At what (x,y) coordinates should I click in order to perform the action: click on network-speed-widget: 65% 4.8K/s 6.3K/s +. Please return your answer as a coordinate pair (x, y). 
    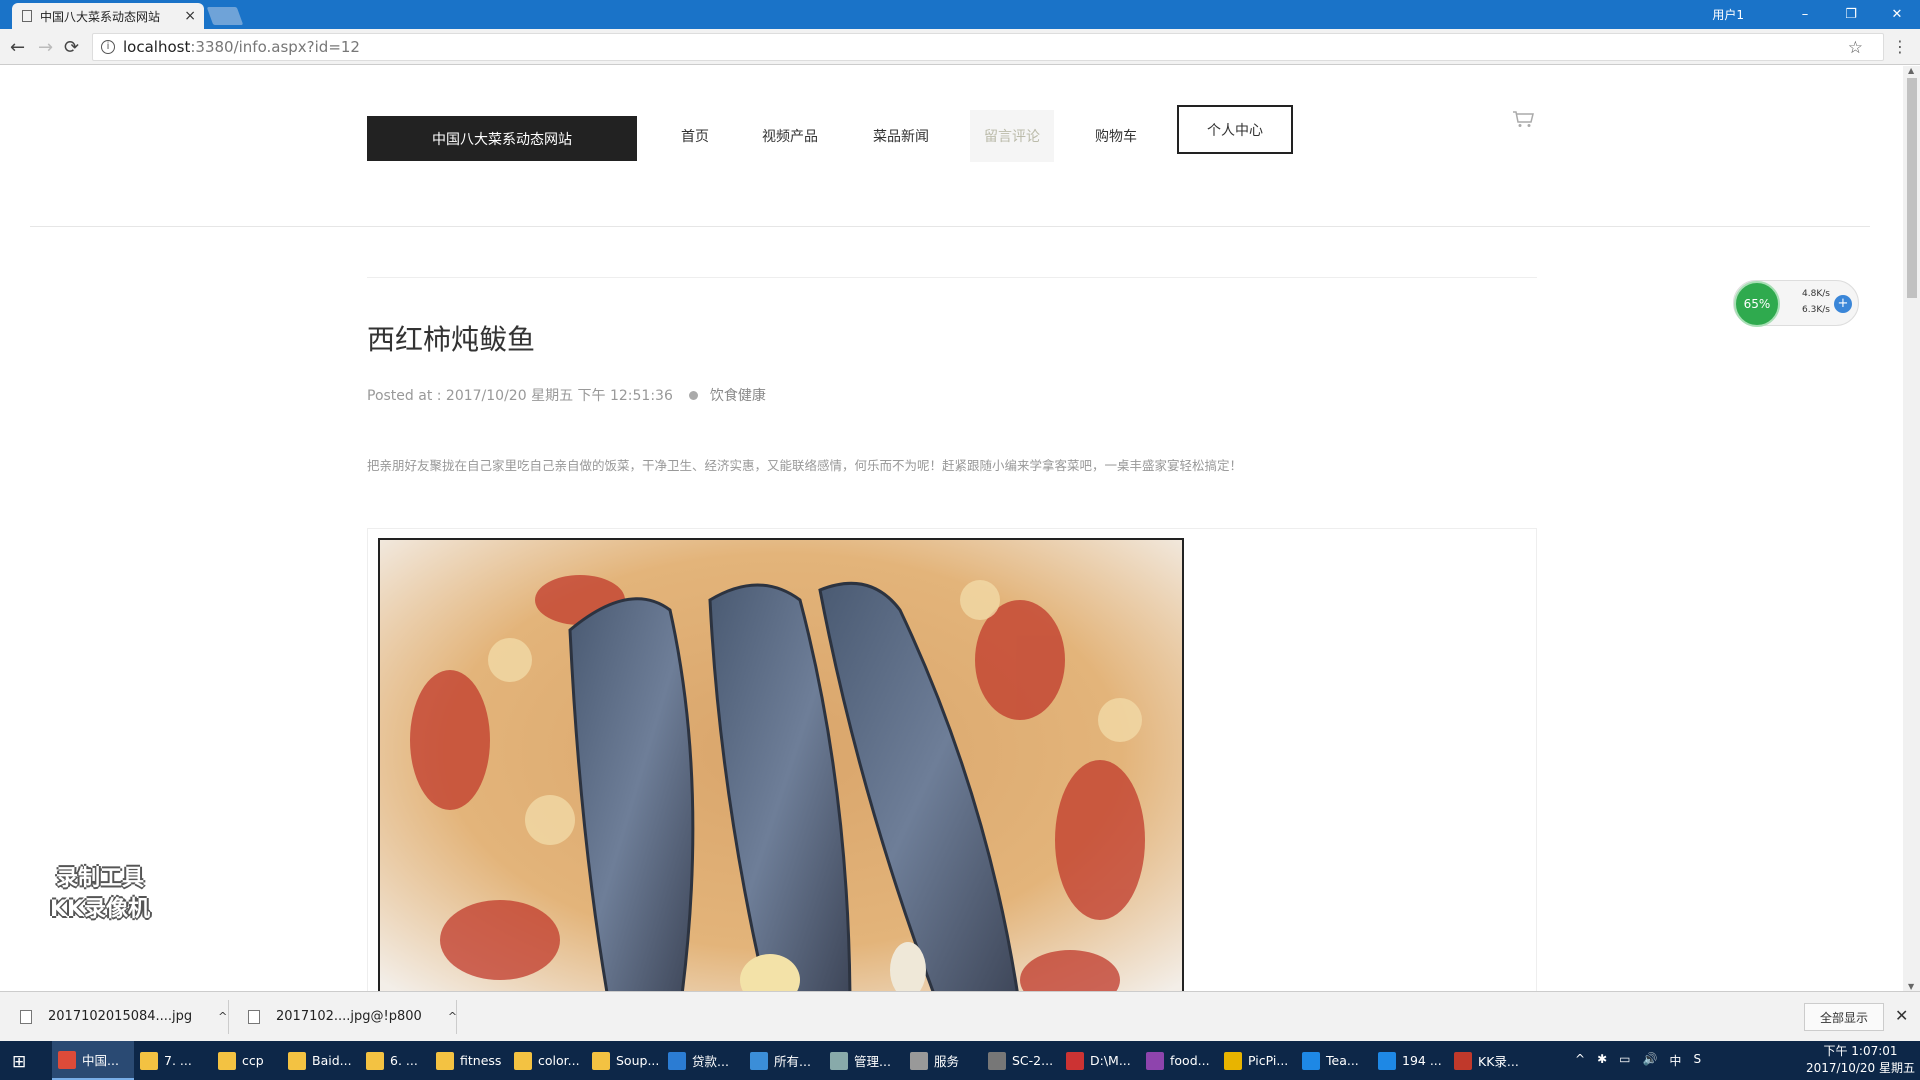
    Looking at the image, I should click on (1796, 303).